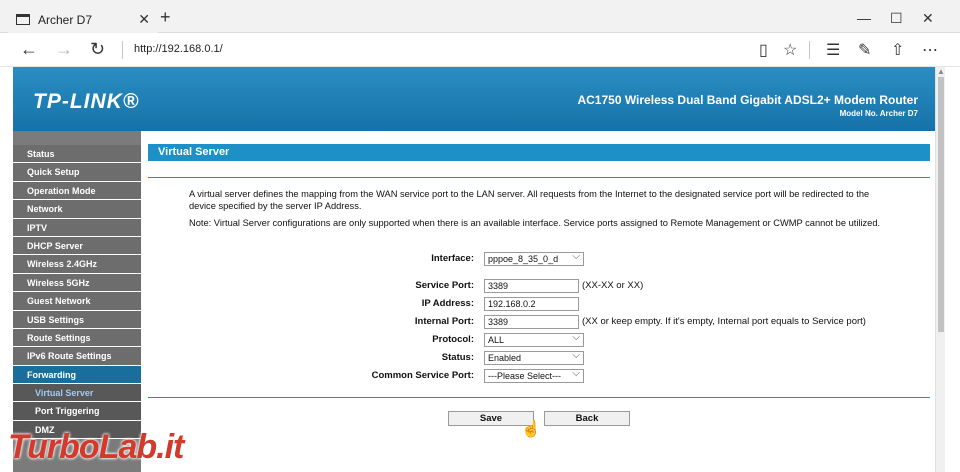  I want to click on turbolab-watermark: TurboLab.it, so click(96, 447).